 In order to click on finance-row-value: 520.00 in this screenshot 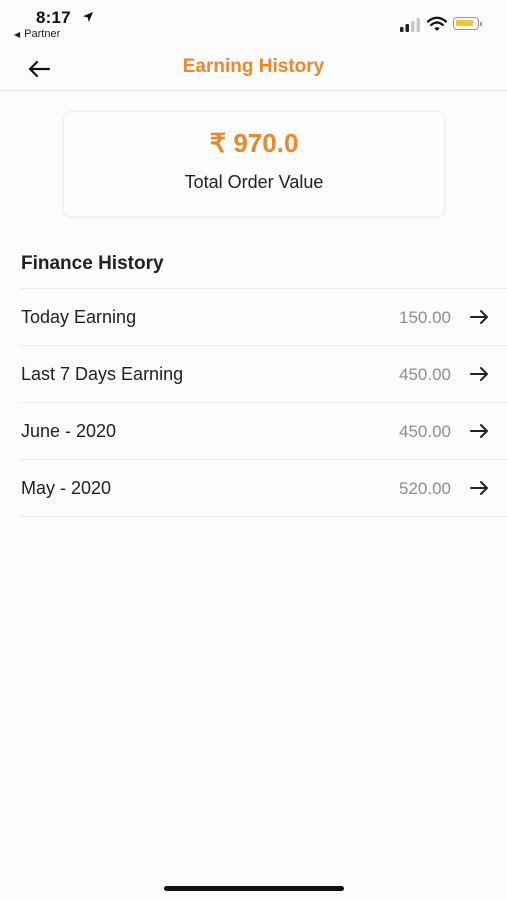, I will do `click(425, 488)`.